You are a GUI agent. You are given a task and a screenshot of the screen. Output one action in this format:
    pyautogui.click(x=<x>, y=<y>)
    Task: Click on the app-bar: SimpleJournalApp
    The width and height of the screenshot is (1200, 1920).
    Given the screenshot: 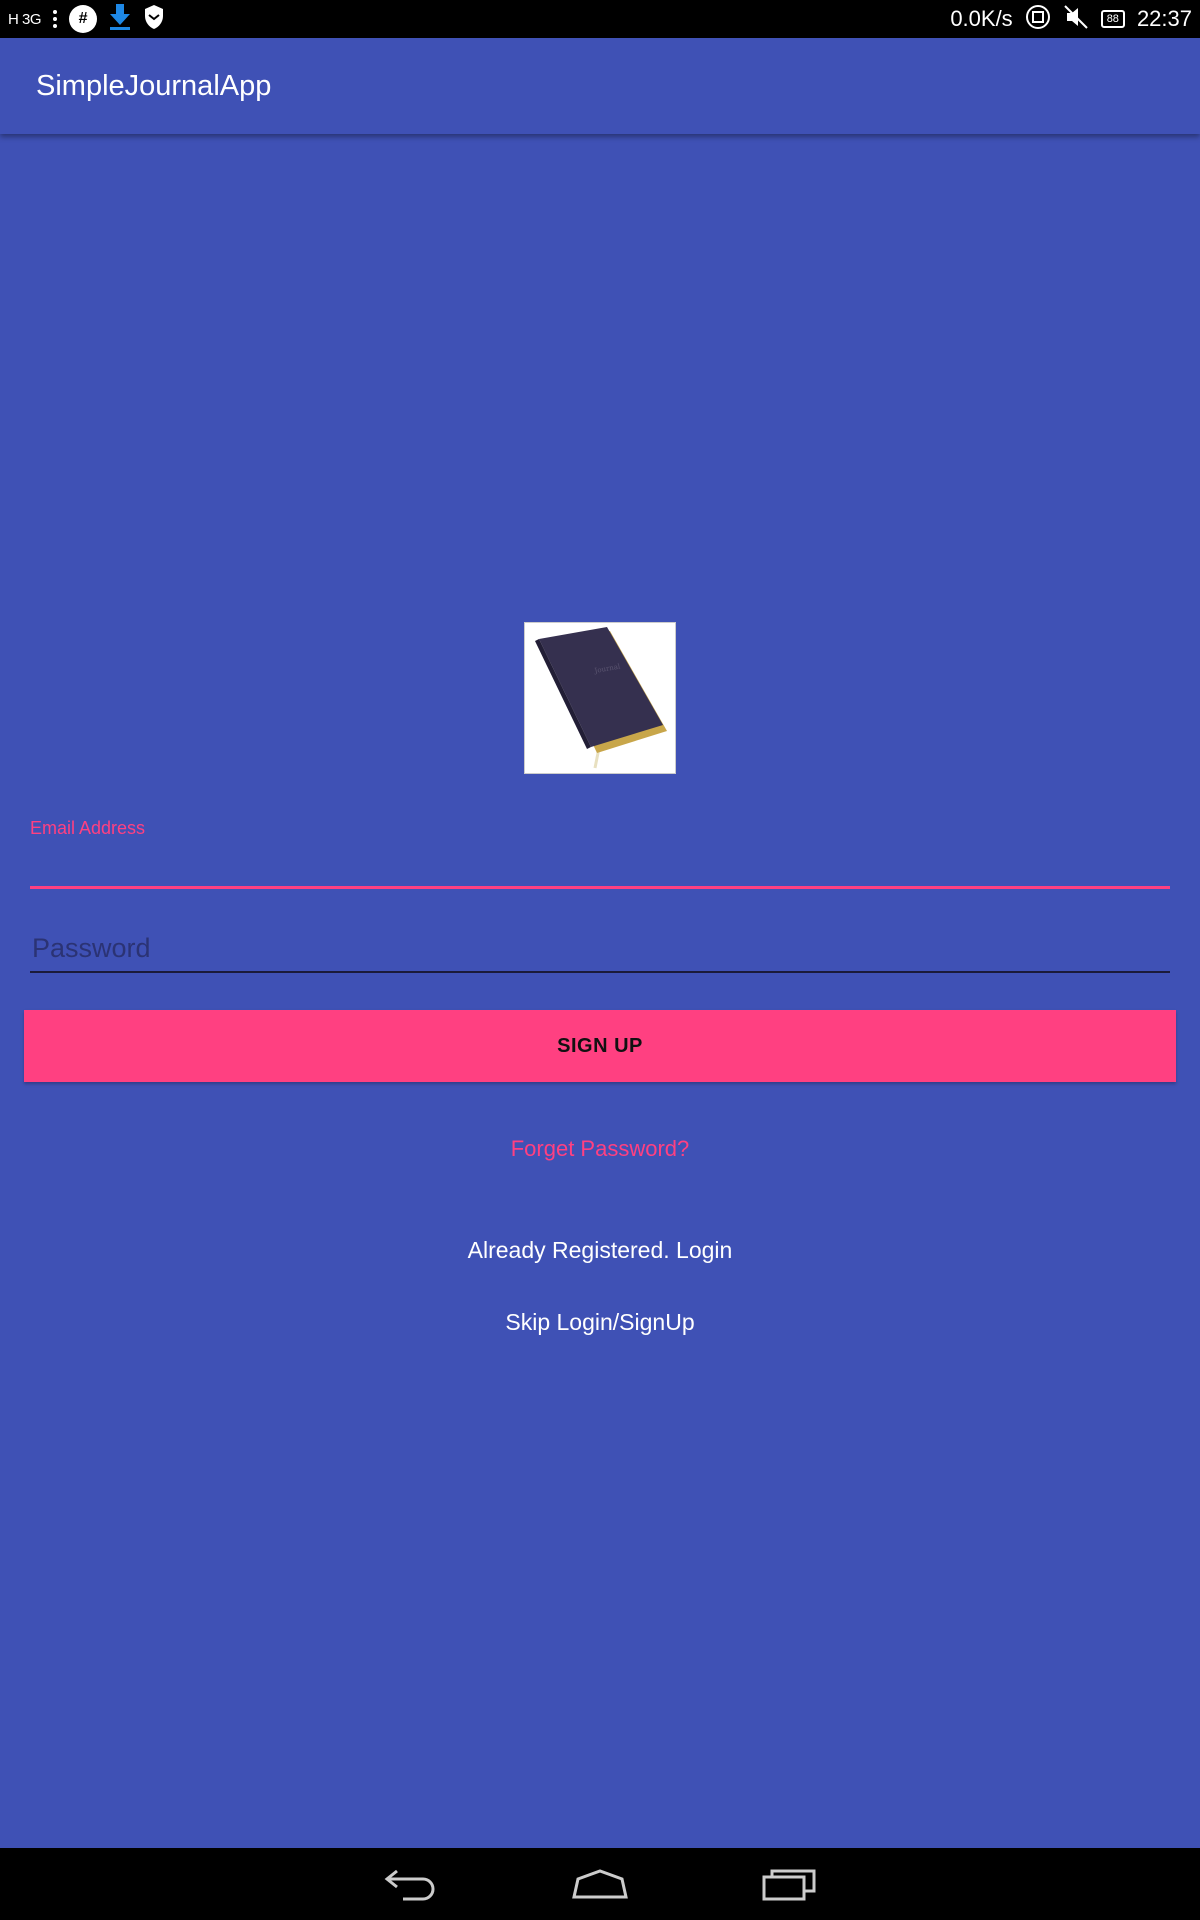 What is the action you would take?
    pyautogui.click(x=600, y=86)
    